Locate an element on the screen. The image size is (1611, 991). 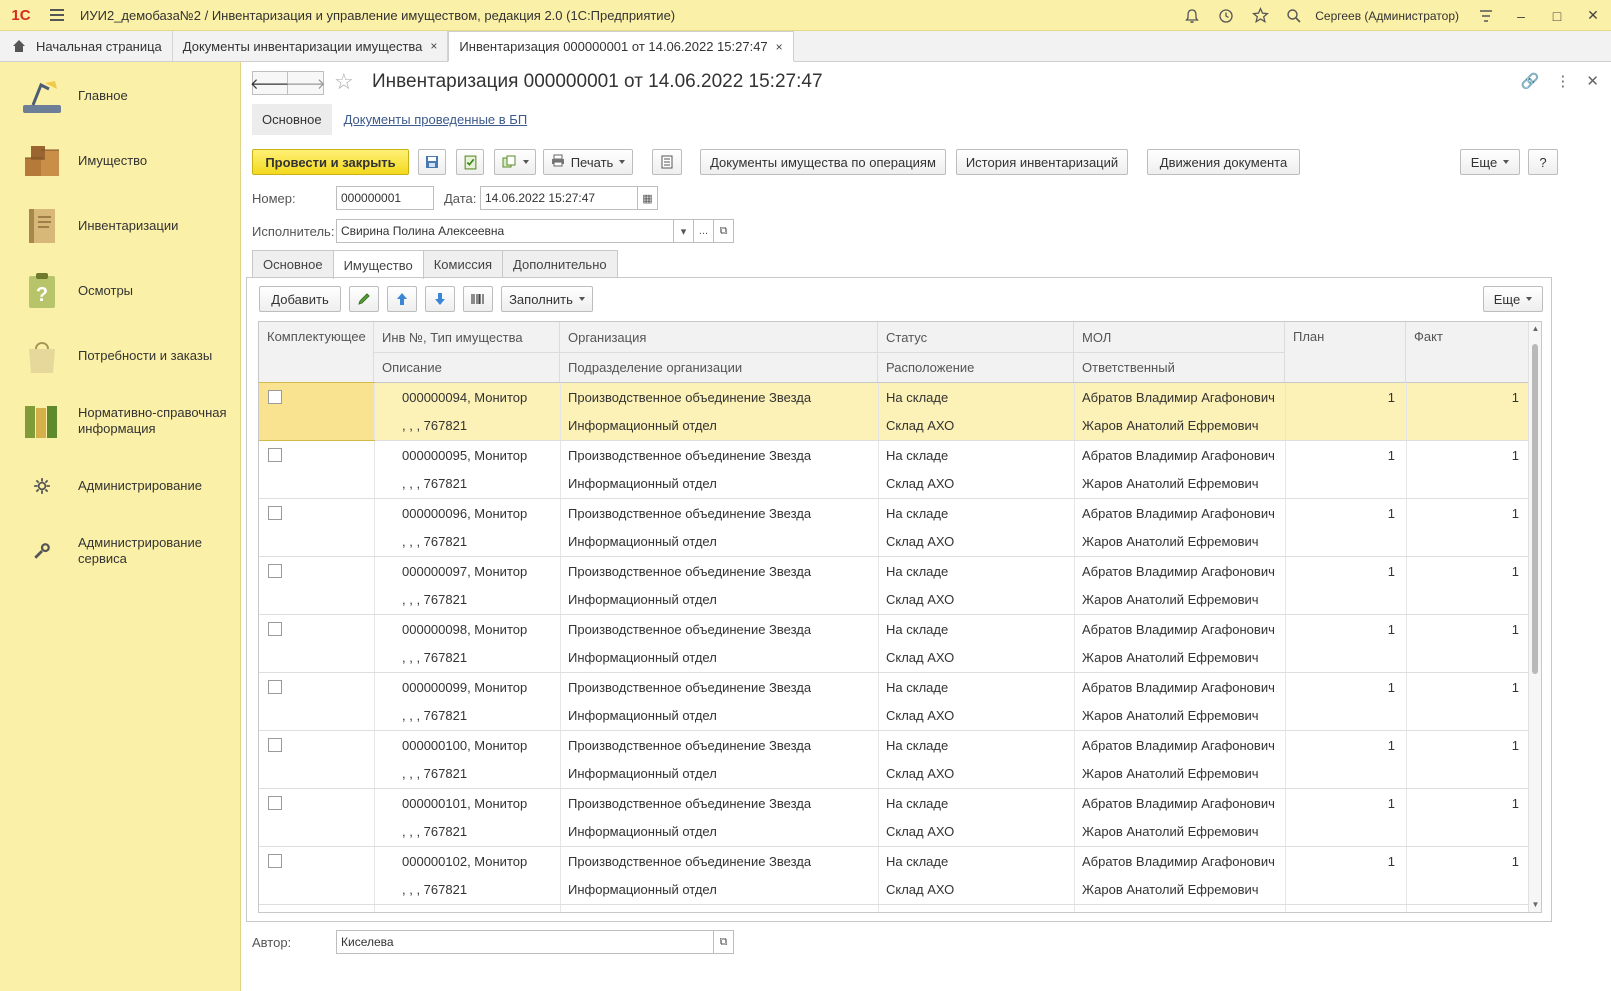
table-more-button: Еще is located at coordinates (1513, 299).